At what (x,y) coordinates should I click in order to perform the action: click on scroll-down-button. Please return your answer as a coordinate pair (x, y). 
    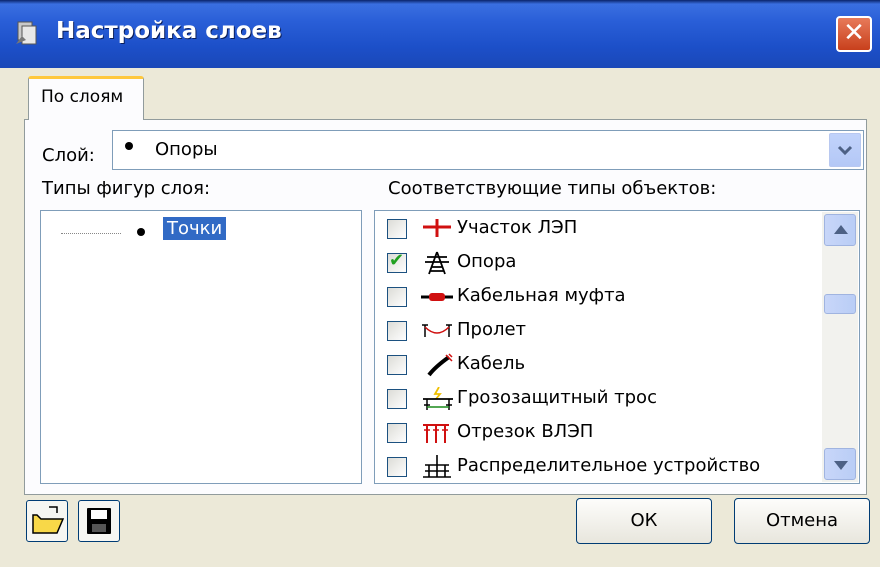
    Looking at the image, I should click on (840, 464).